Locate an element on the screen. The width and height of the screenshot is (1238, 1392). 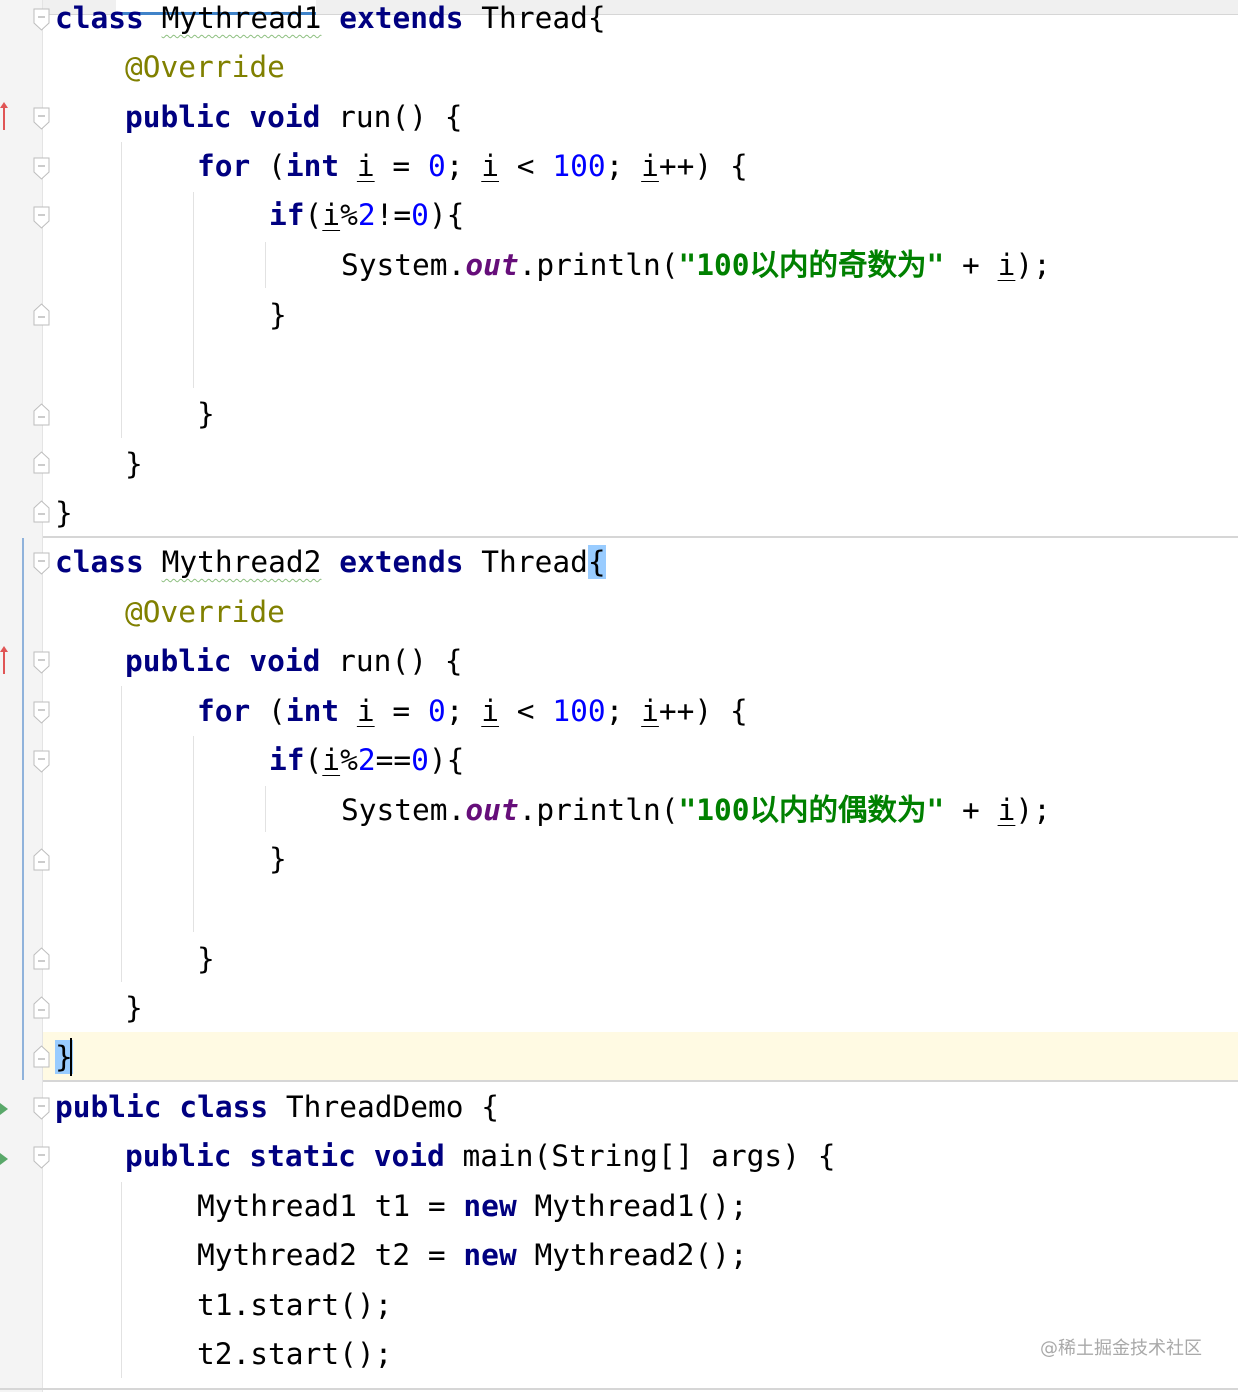
code-line: public static void main(String[] args) { is located at coordinates (480, 1156).